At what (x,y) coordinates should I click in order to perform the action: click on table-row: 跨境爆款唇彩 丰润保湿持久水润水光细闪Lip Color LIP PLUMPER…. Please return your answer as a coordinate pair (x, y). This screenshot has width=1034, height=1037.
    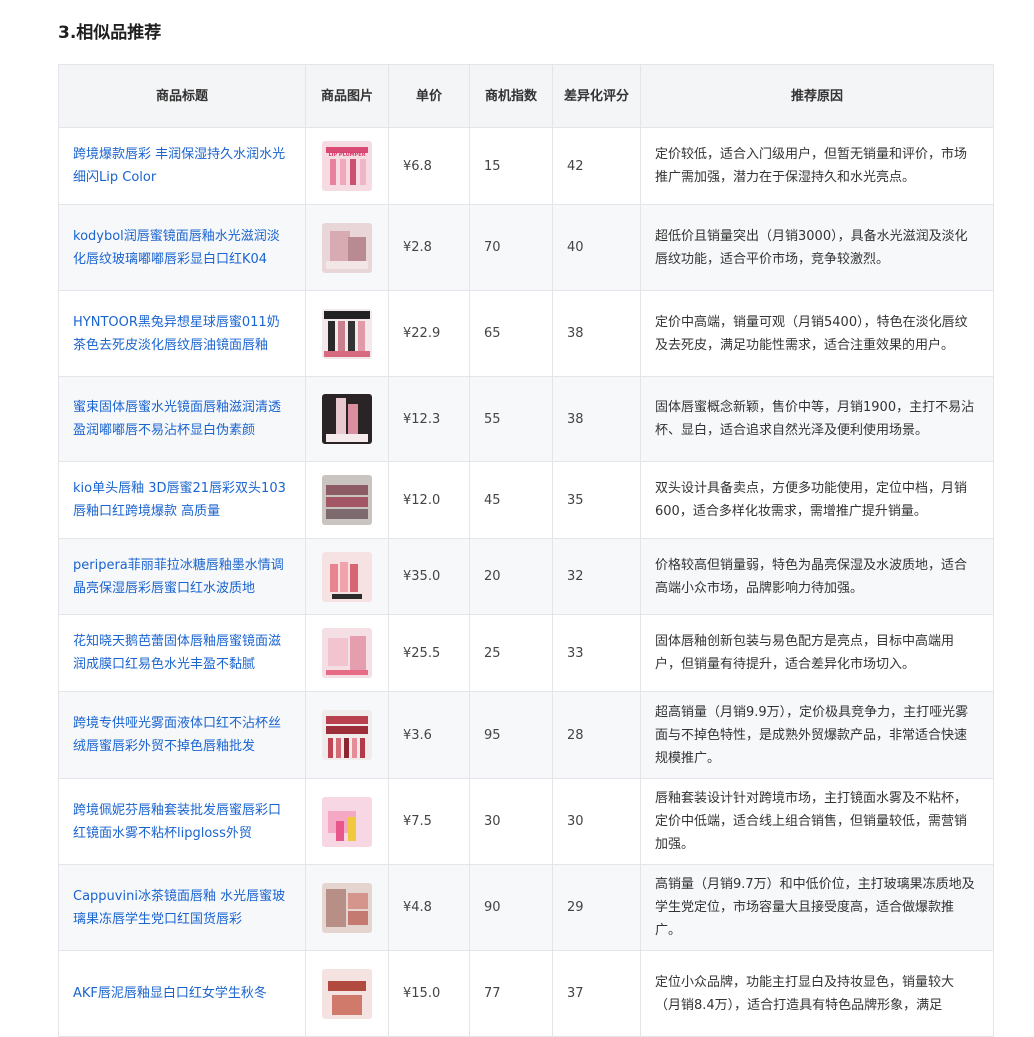
    Looking at the image, I should click on (526, 166).